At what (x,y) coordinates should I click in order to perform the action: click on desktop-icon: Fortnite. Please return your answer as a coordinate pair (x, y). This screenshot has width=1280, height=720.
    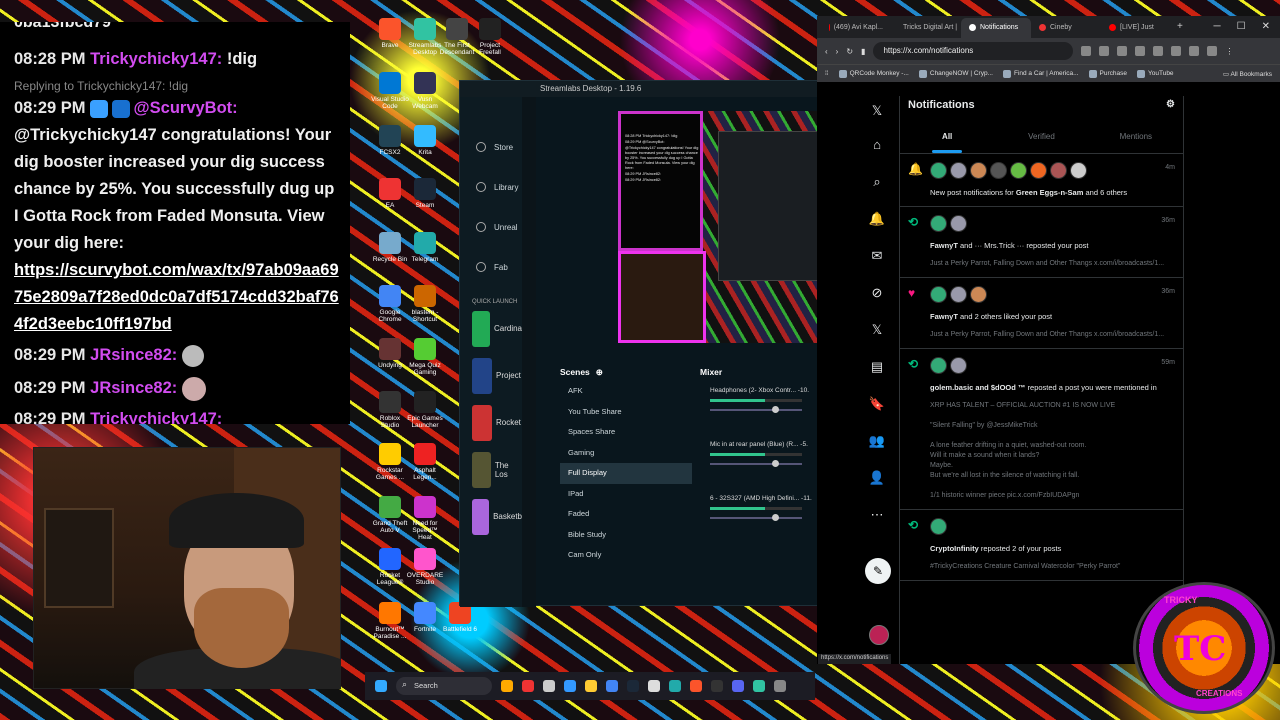
    Looking at the image, I should click on (425, 617).